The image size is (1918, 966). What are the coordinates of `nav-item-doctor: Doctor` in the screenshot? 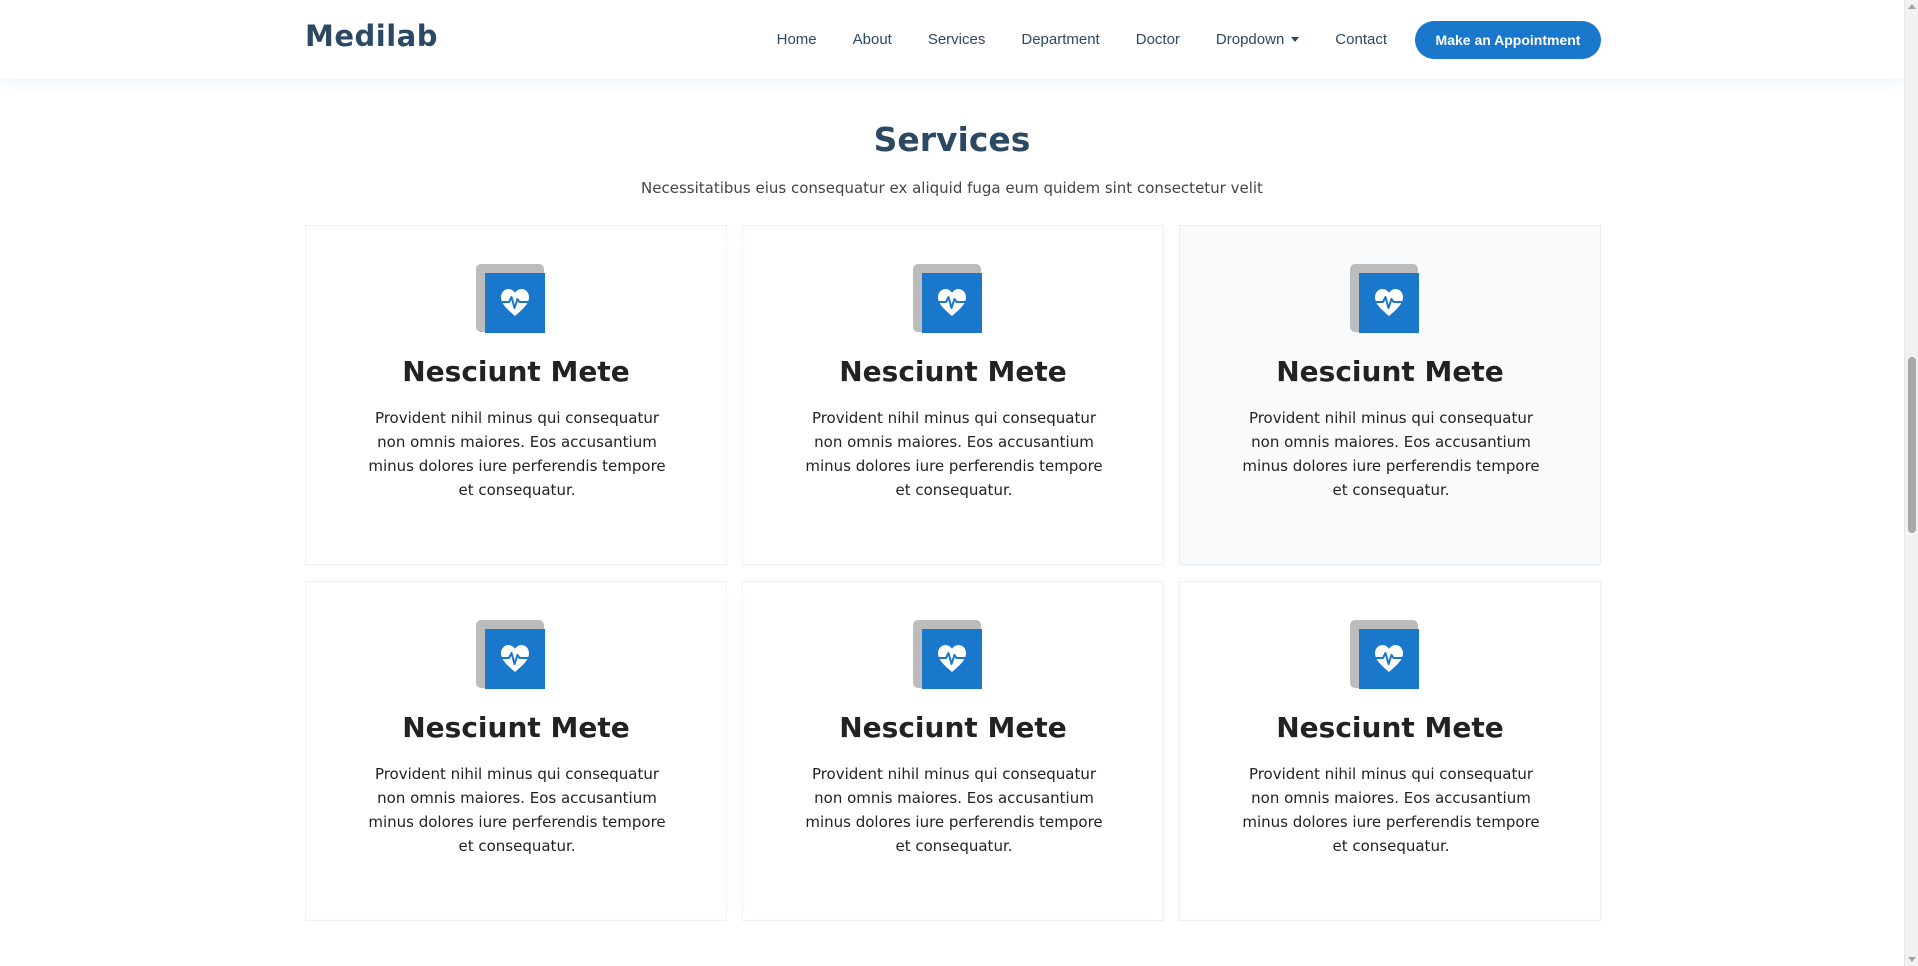 It's located at (1158, 39).